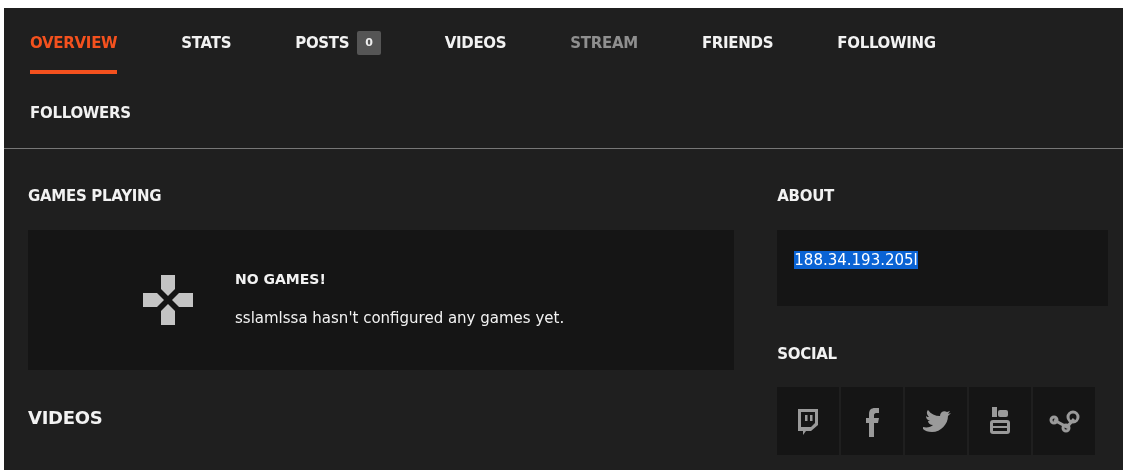 The height and width of the screenshot is (470, 1123). Describe the element at coordinates (369, 43) in the screenshot. I see `count-badge: 0` at that location.